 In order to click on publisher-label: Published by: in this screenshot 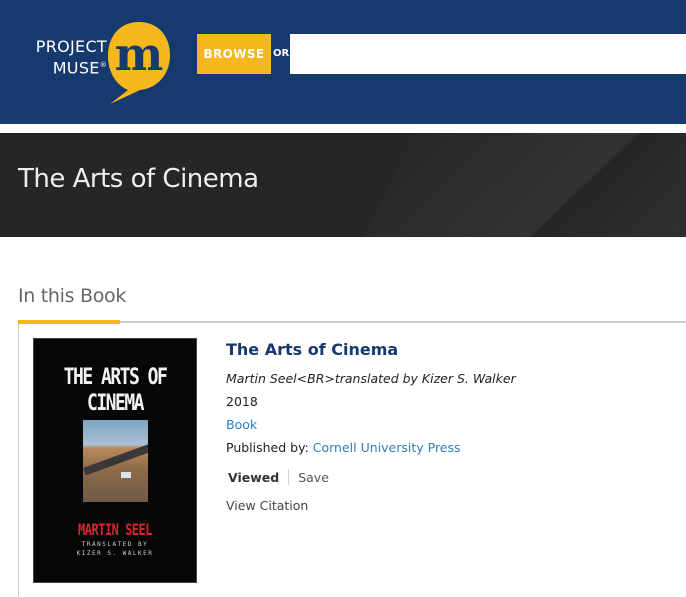, I will do `click(269, 447)`.